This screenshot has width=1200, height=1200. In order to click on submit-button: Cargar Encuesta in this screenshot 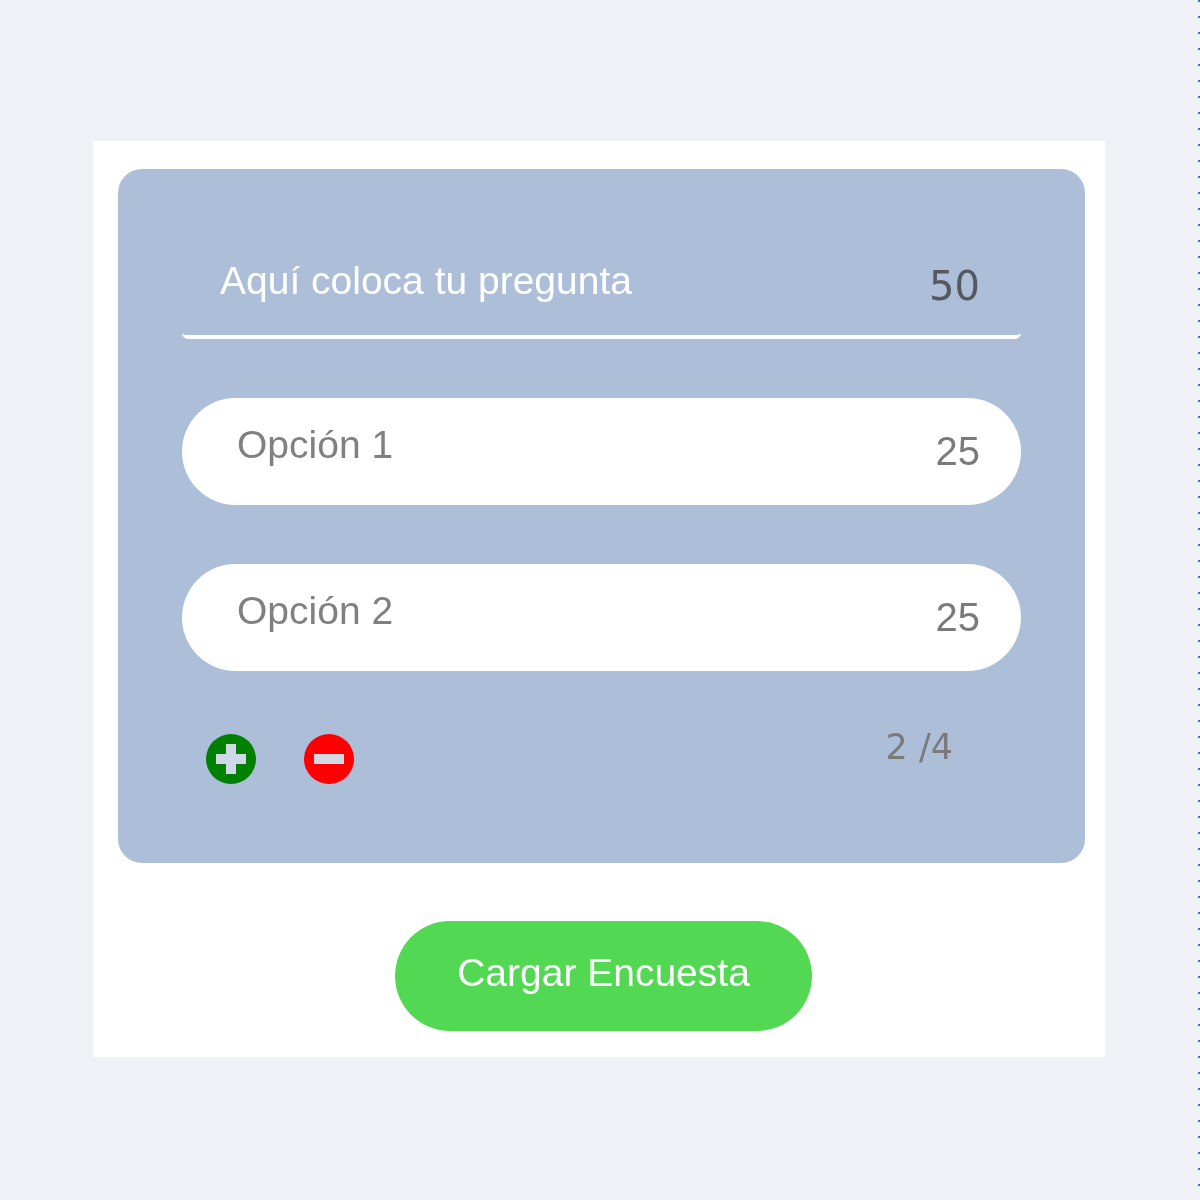, I will do `click(603, 976)`.